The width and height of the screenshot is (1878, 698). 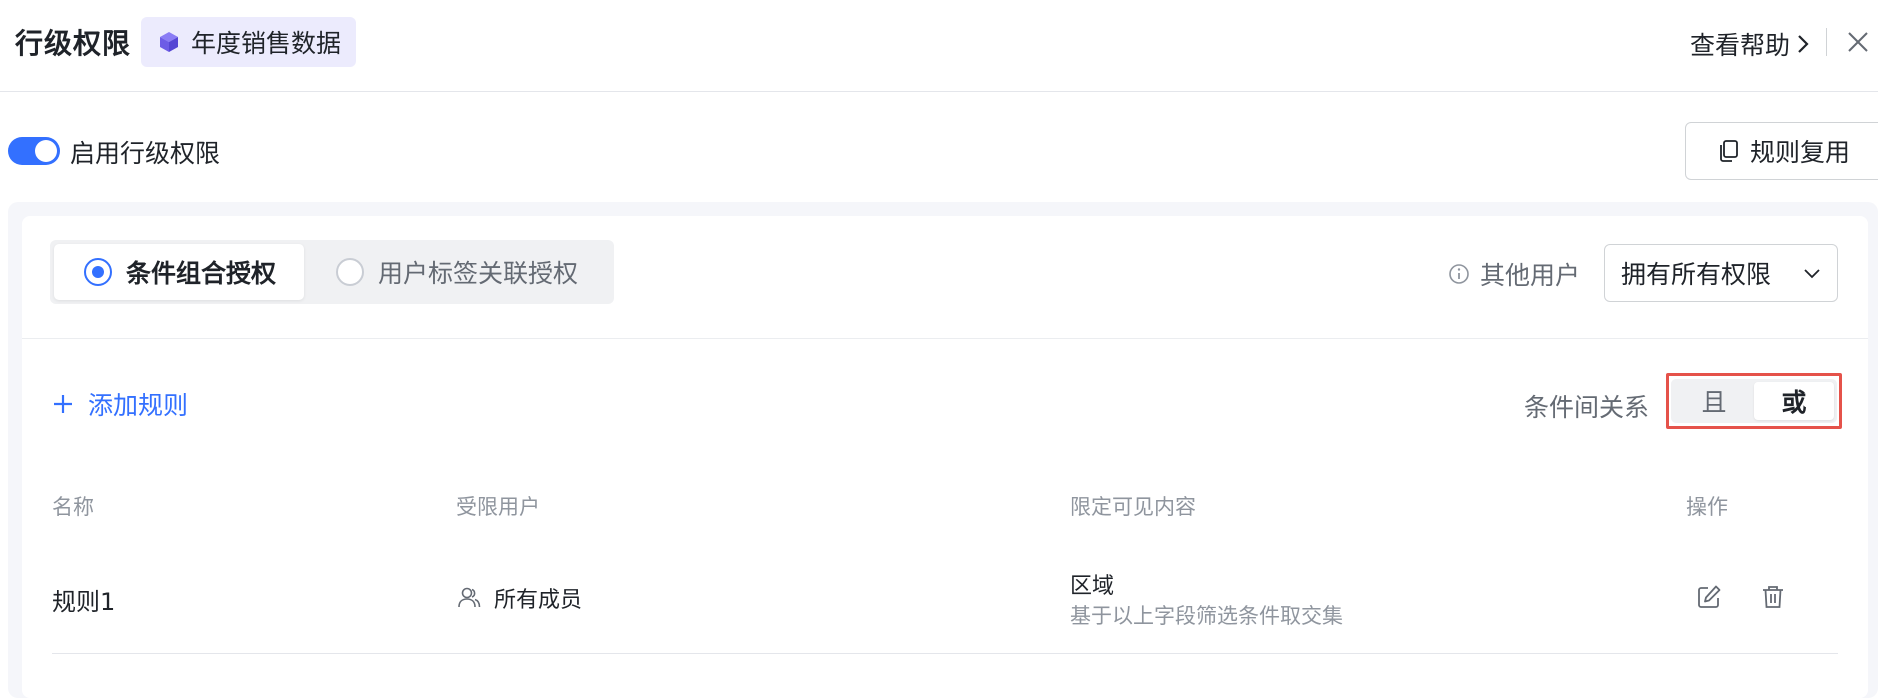 I want to click on enable-toggle-label: 启用行级权限, so click(x=145, y=153).